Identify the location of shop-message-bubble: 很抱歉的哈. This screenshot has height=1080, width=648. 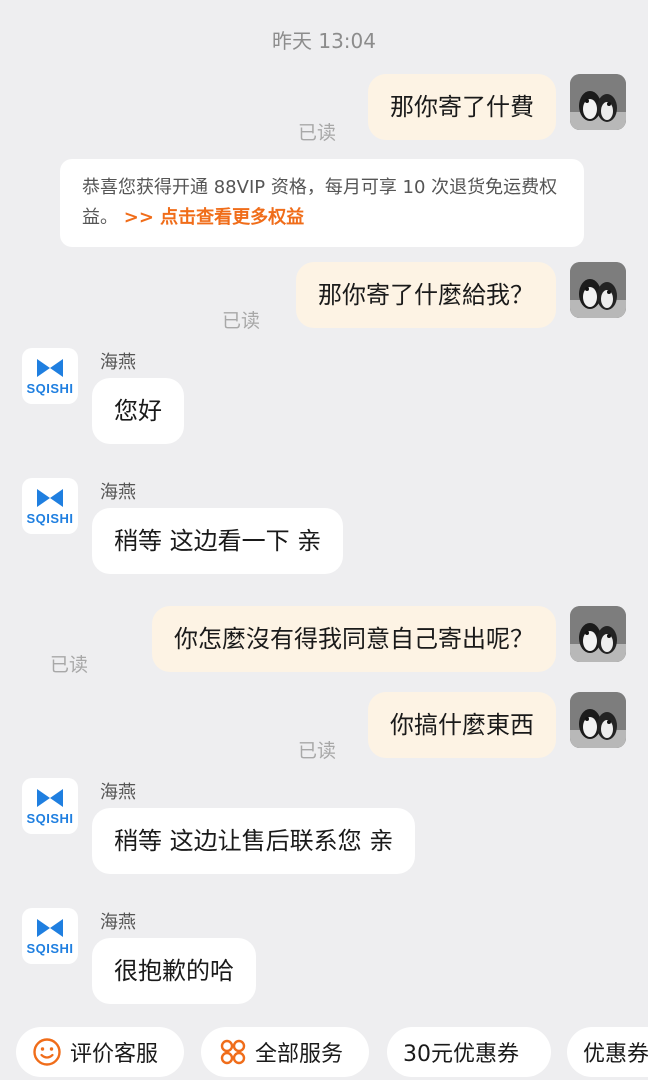
(174, 971).